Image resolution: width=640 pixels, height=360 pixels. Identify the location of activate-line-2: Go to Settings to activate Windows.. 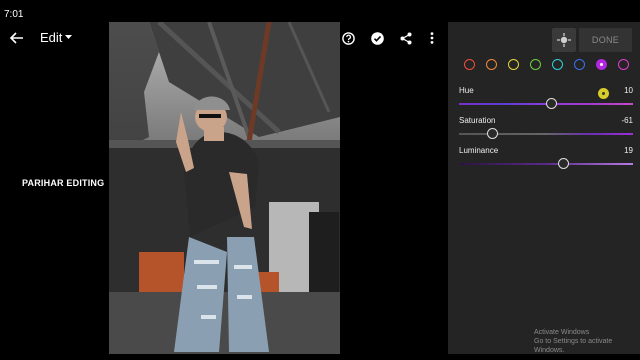
(573, 346).